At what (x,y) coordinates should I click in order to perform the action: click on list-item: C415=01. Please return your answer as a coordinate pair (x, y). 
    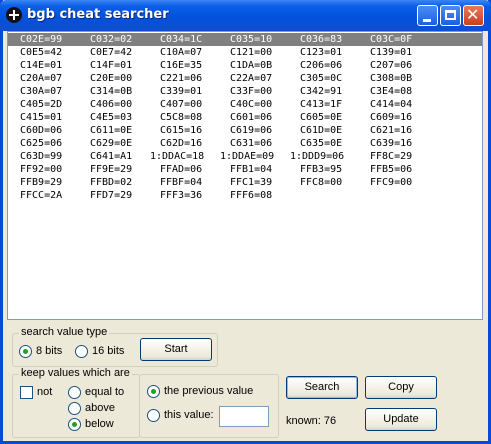
    Looking at the image, I should click on (41, 117).